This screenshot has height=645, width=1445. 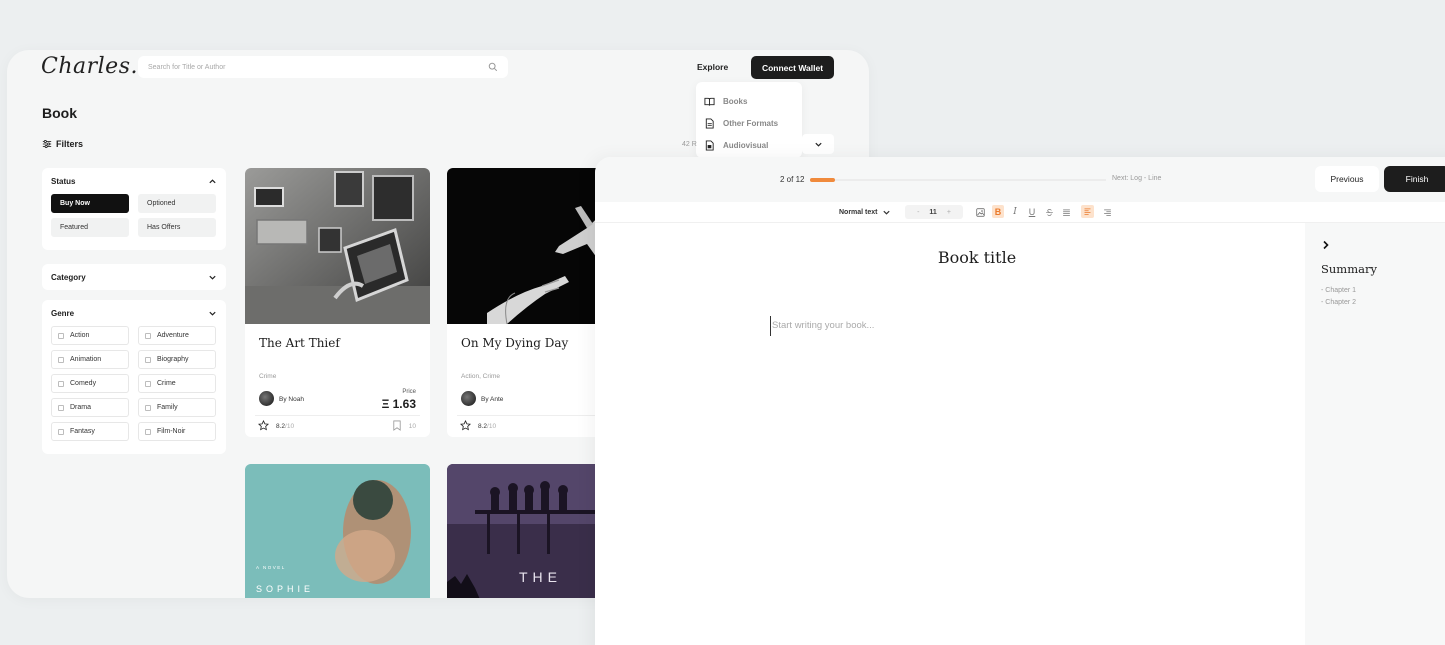 What do you see at coordinates (934, 212) in the screenshot?
I see `font-size-stepper: - 11 +` at bounding box center [934, 212].